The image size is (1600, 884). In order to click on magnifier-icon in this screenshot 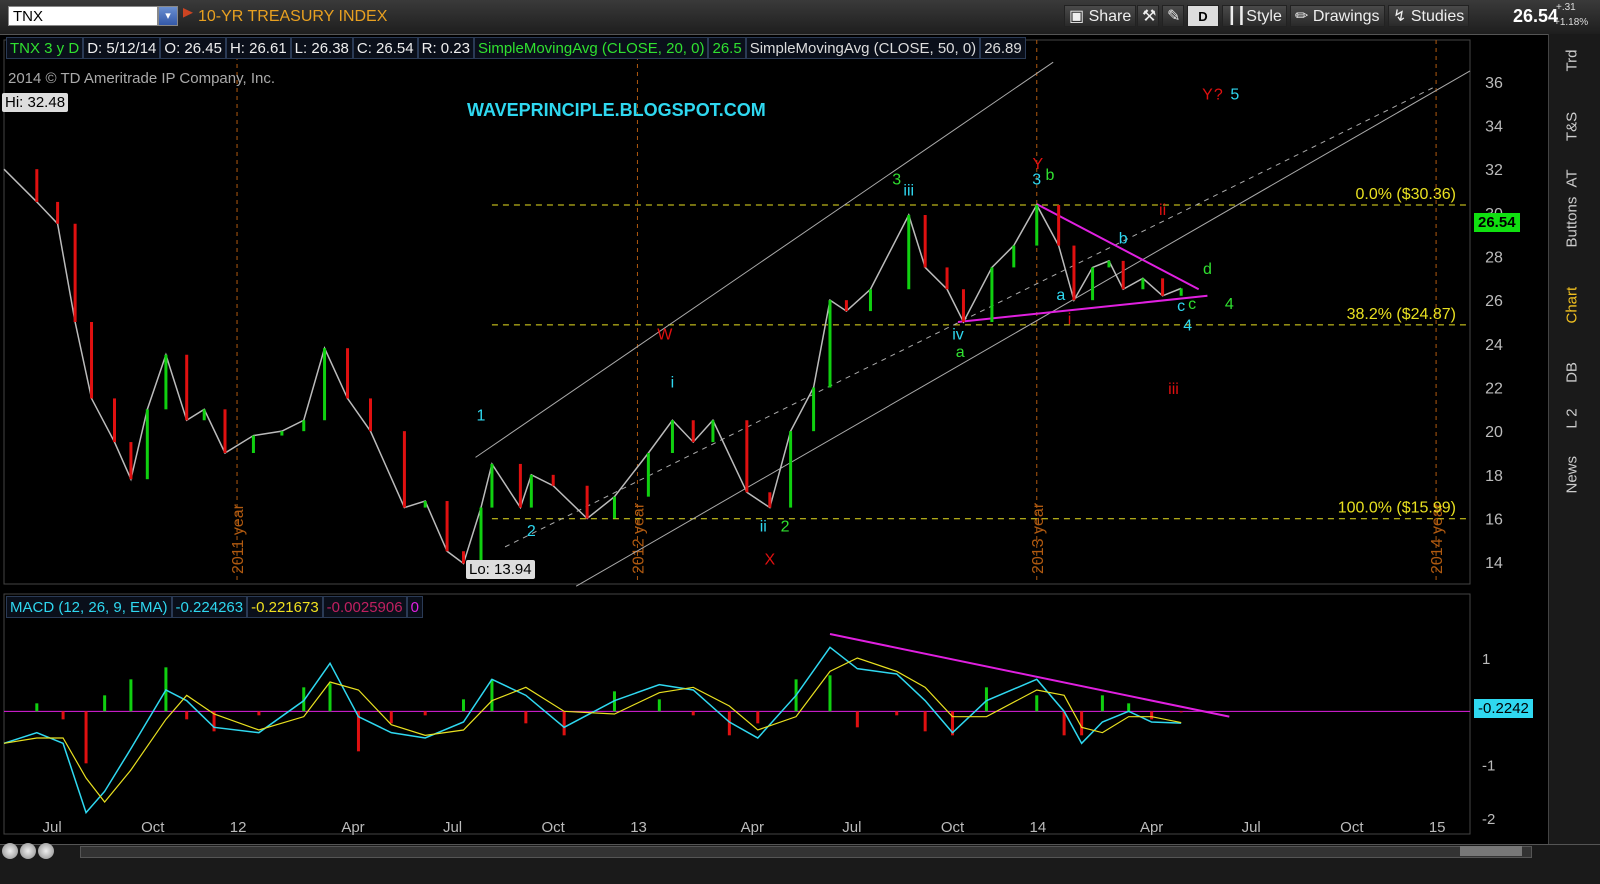, I will do `click(46, 851)`.